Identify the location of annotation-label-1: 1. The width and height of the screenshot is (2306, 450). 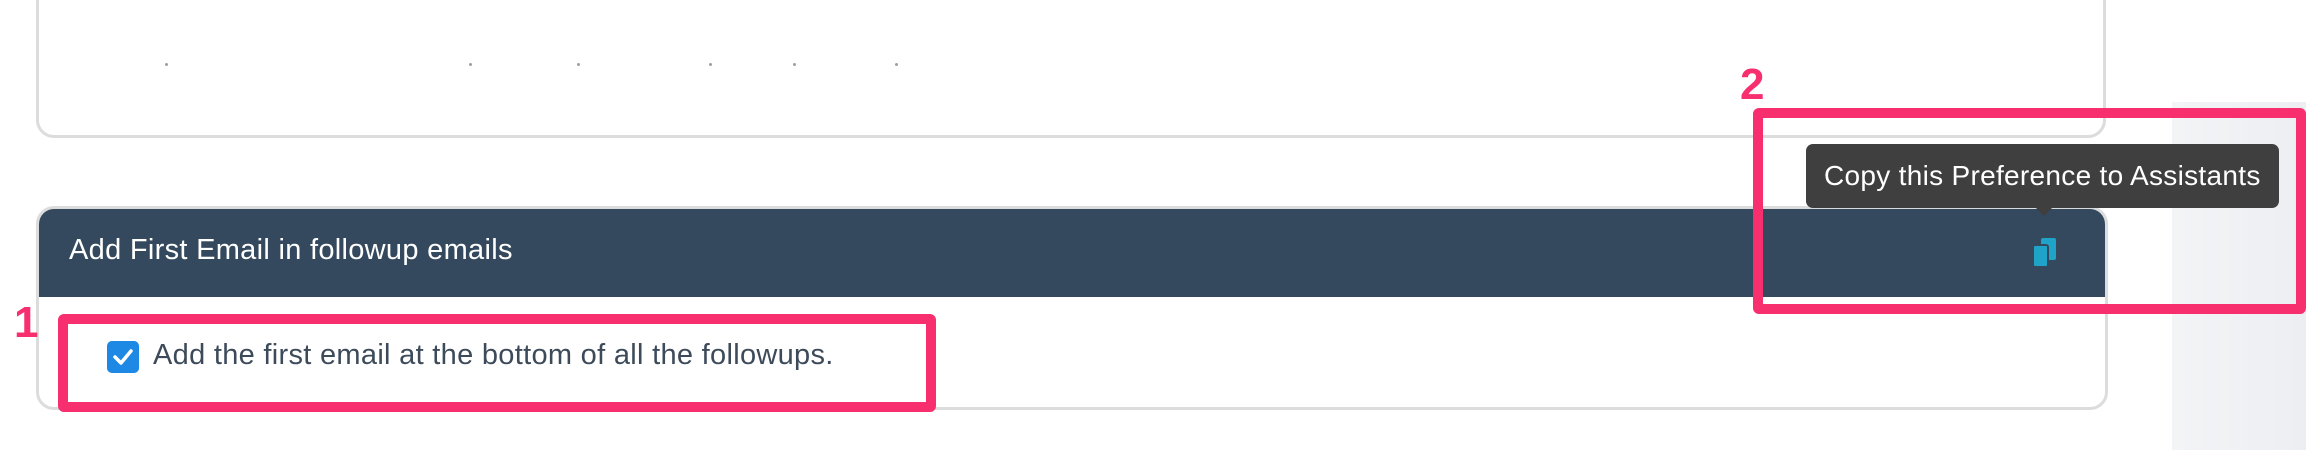
(26, 322).